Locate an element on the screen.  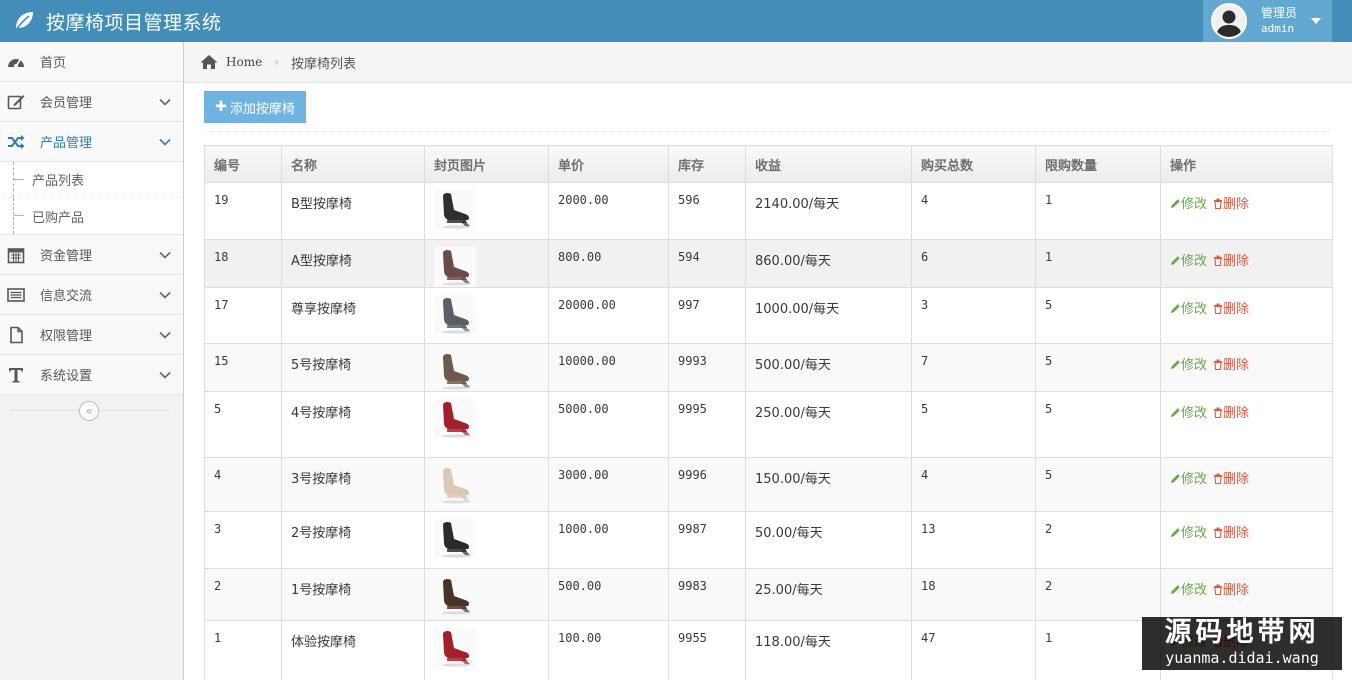
sidebar-item-messages: 信息交流 is located at coordinates (91, 295).